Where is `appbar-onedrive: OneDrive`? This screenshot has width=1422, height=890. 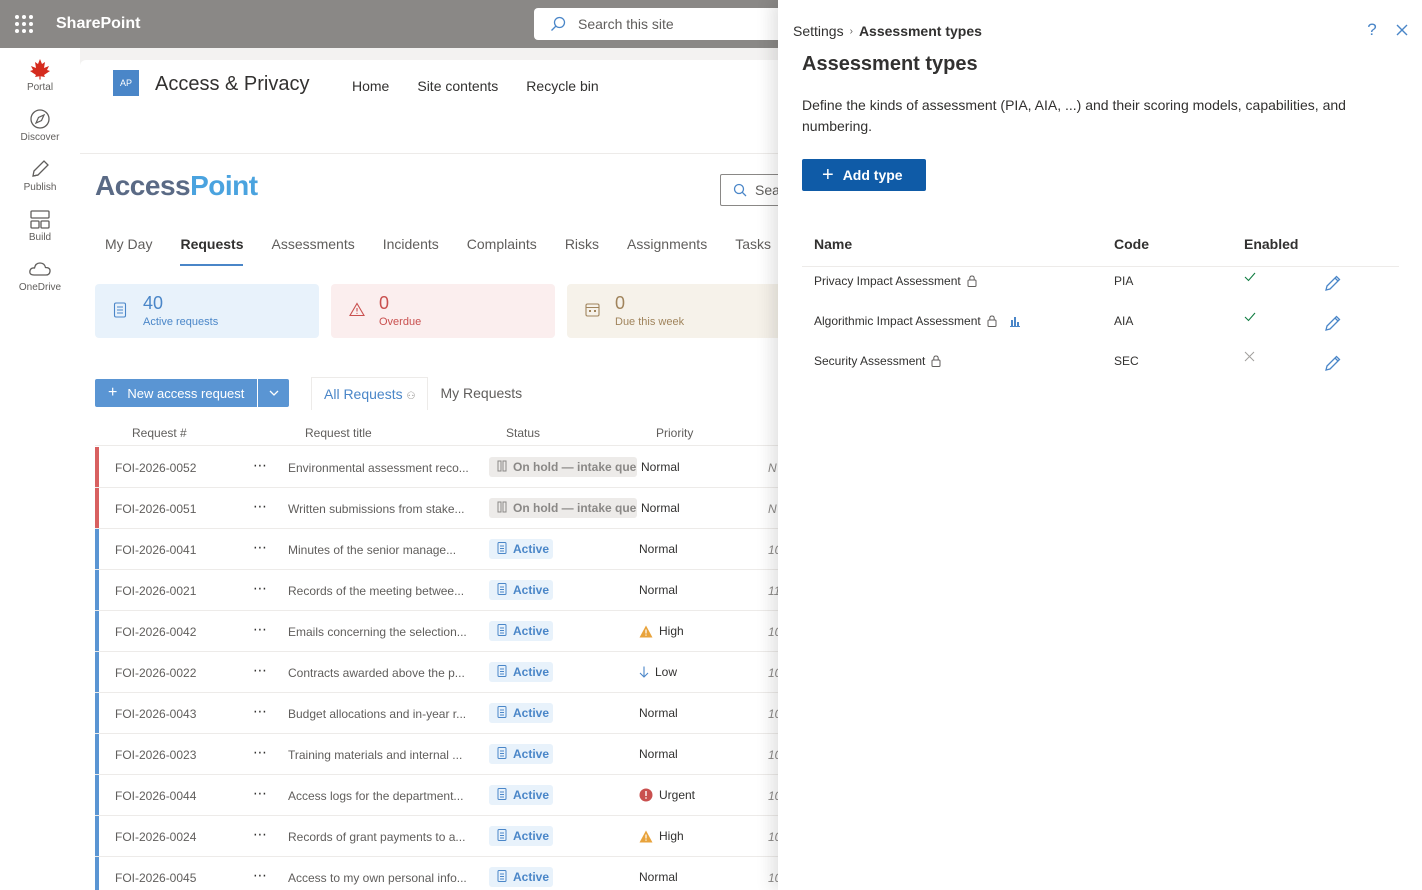 appbar-onedrive: OneDrive is located at coordinates (40, 273).